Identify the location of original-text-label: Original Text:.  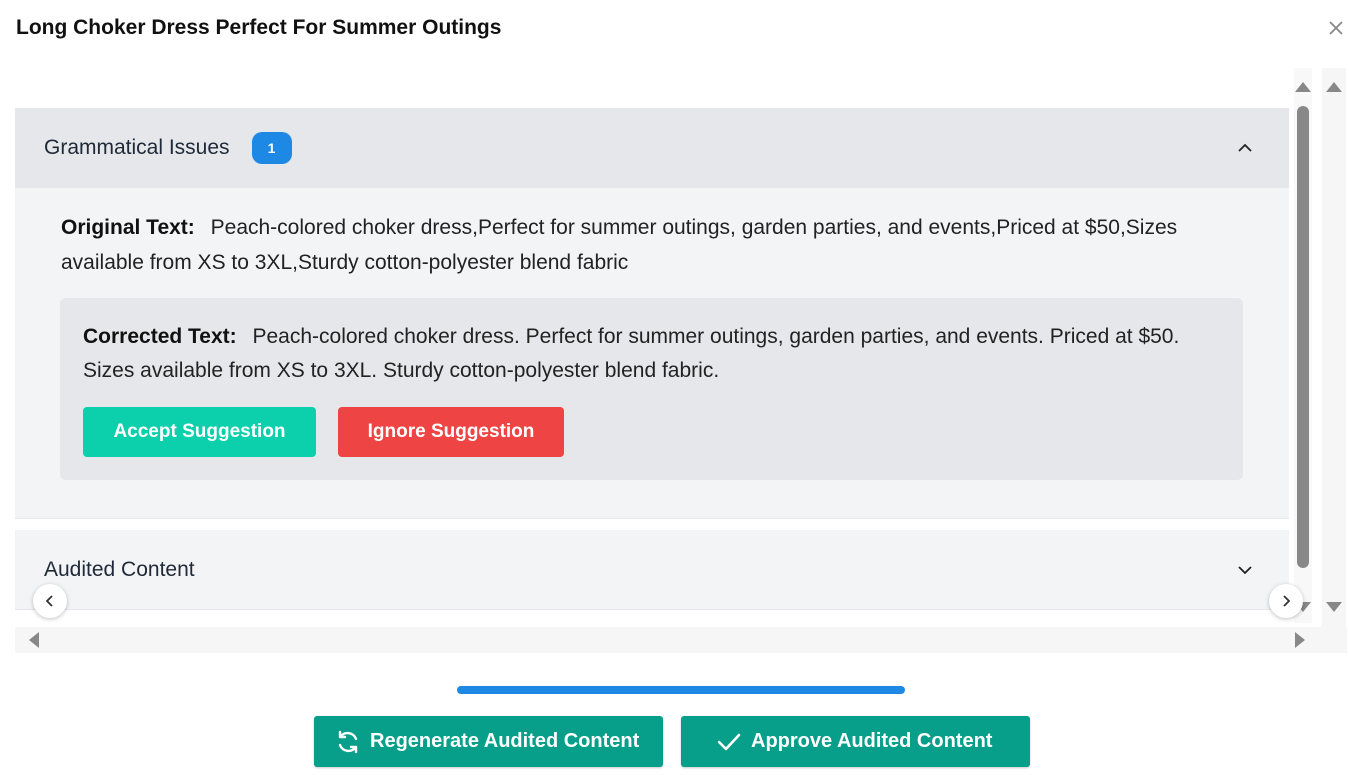
(128, 227).